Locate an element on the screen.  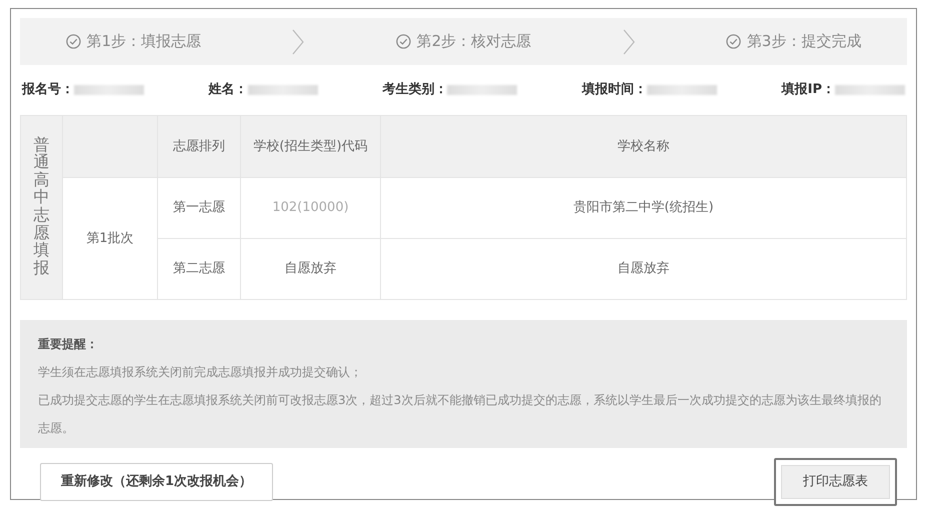
table-cell: 102(10000) is located at coordinates (310, 208).